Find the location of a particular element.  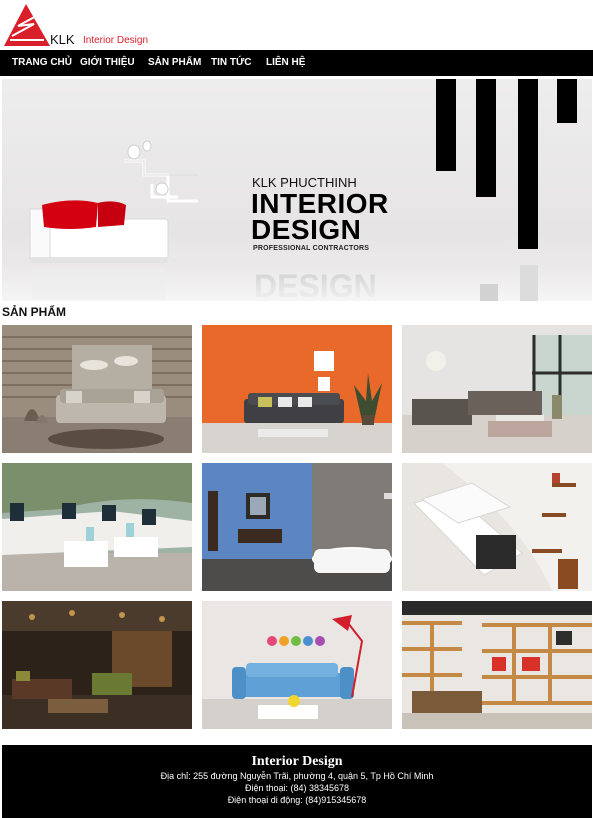

living-room-wood-wall-photo-icon is located at coordinates (97, 389).